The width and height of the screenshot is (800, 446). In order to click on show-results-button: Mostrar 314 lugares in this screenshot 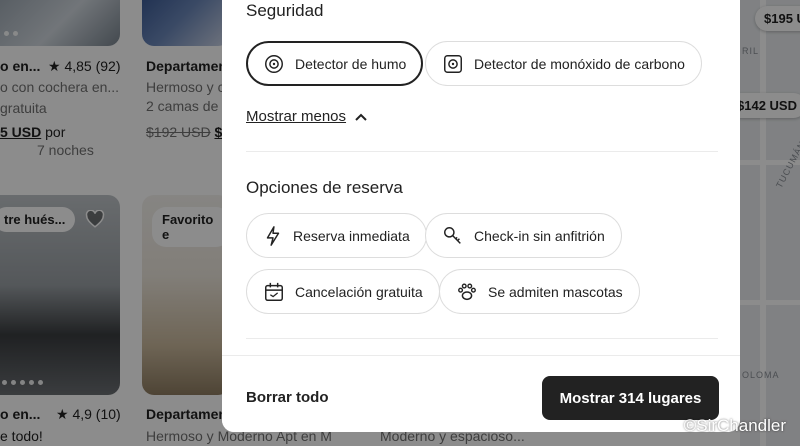, I will do `click(630, 398)`.